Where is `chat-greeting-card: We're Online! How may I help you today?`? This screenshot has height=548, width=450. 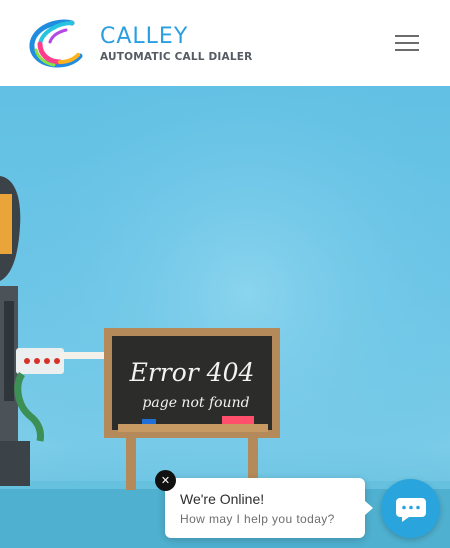
chat-greeting-card: We're Online! How may I help you today? is located at coordinates (269, 508).